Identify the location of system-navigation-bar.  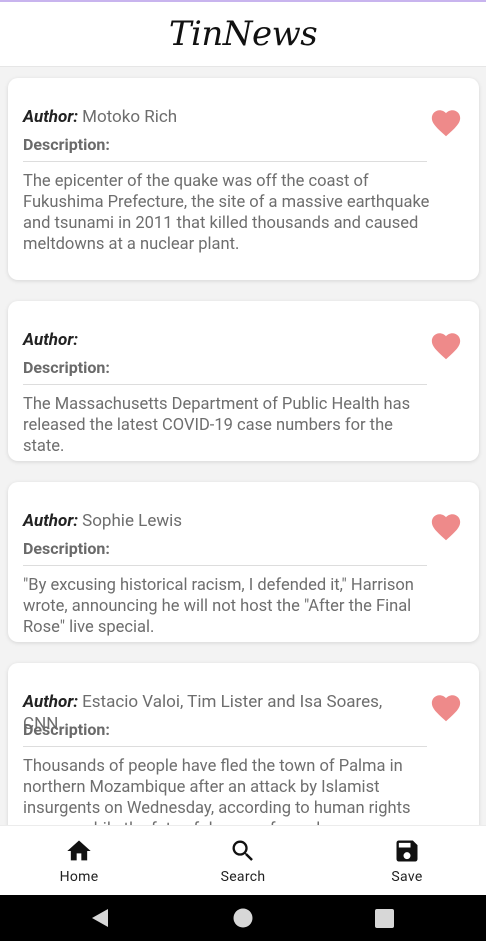
(243, 918).